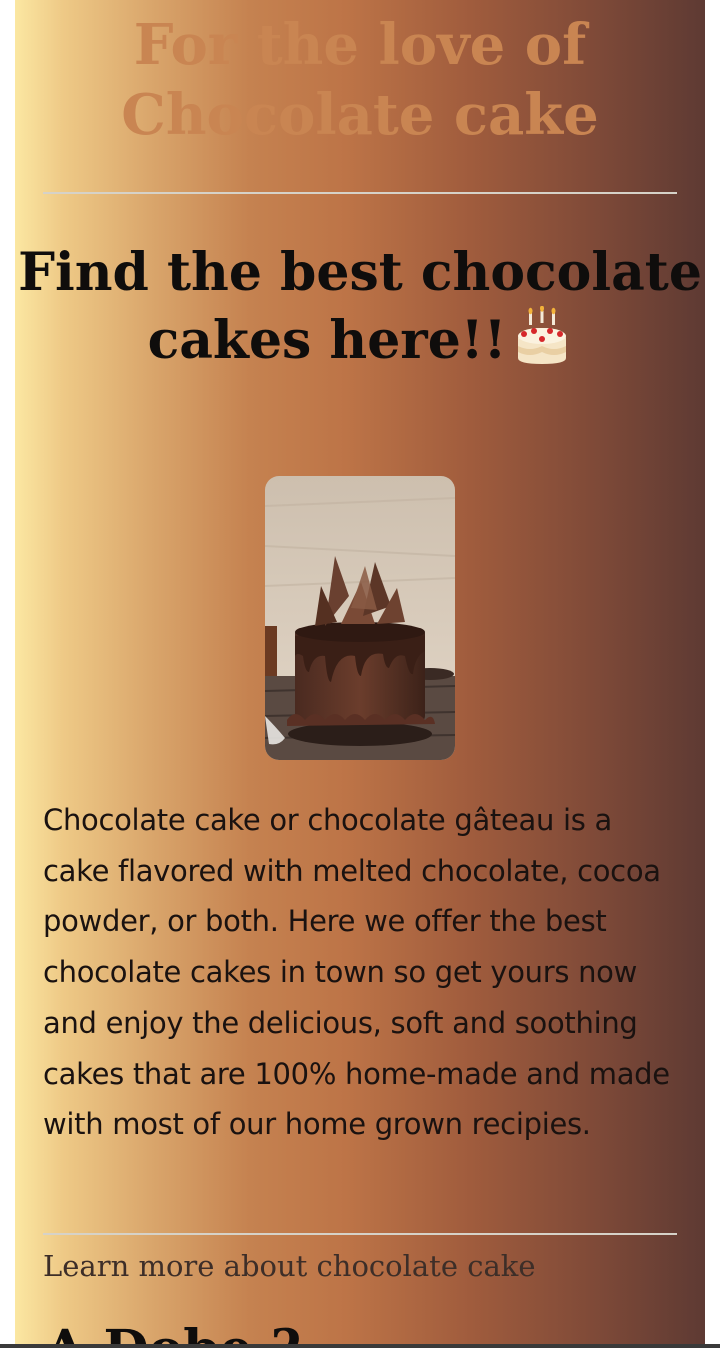 Image resolution: width=720 pixels, height=1348 pixels. What do you see at coordinates (542, 335) in the screenshot?
I see `birthday-cake-icon` at bounding box center [542, 335].